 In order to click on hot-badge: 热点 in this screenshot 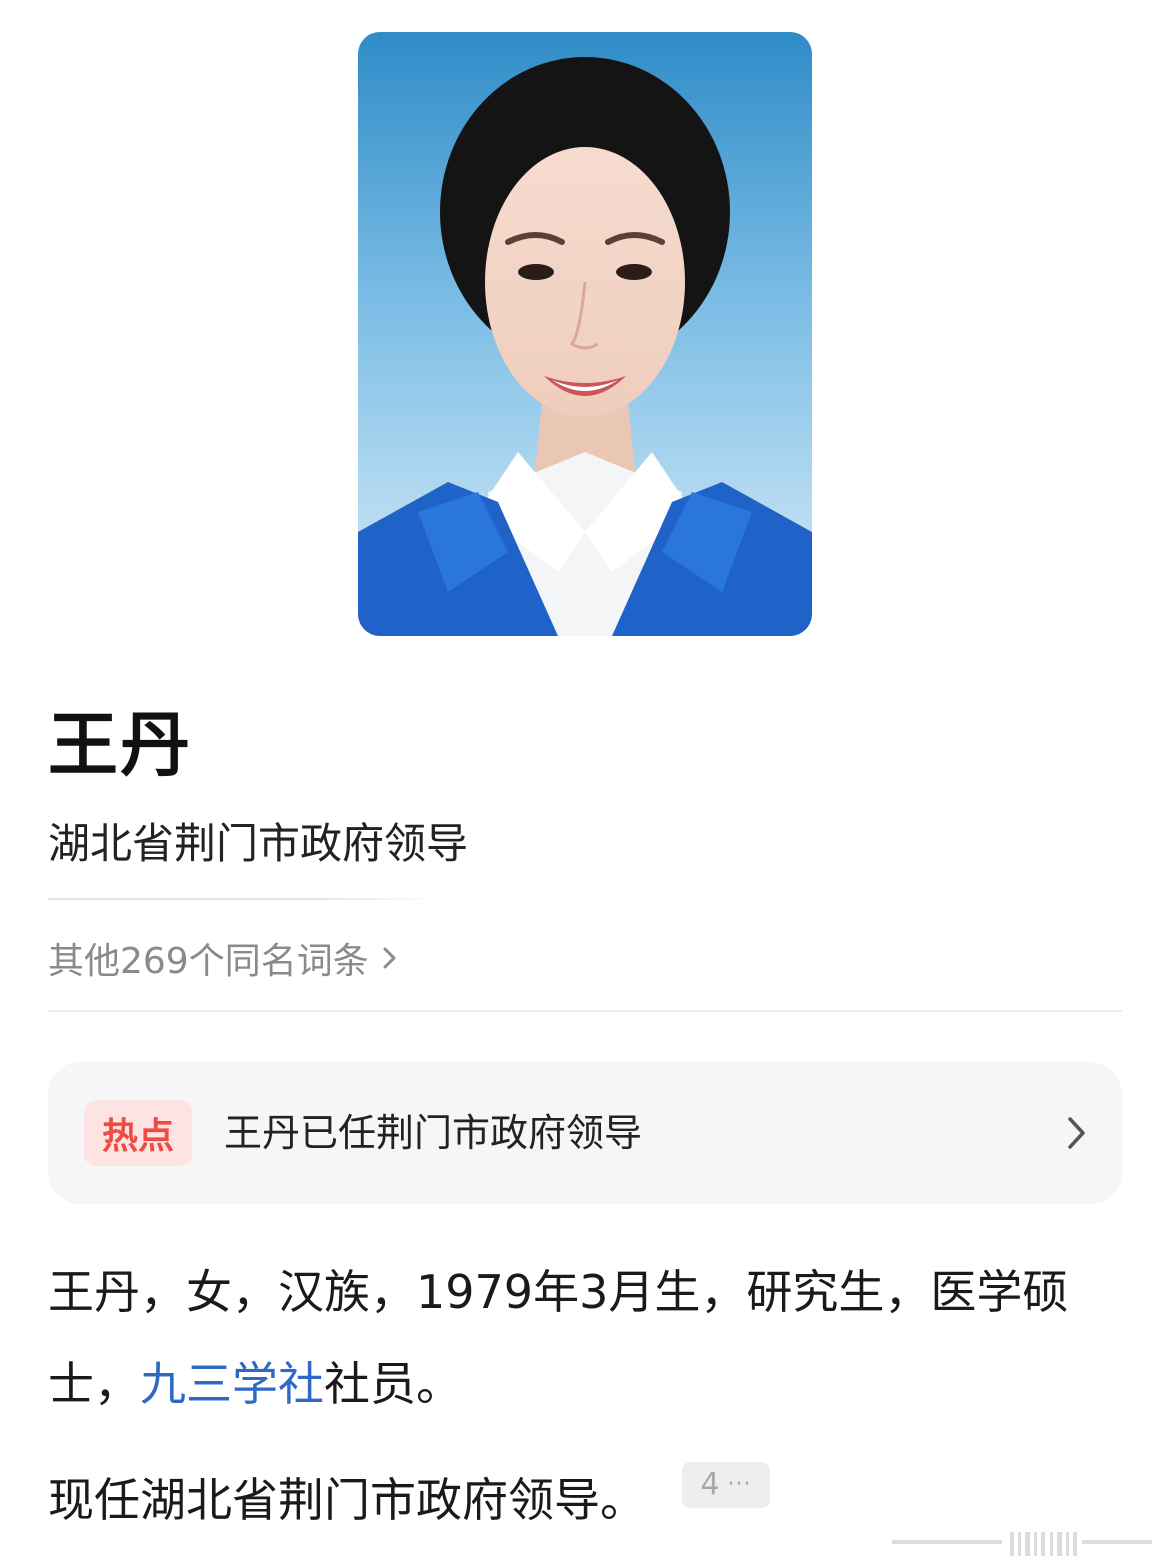, I will do `click(138, 1133)`.